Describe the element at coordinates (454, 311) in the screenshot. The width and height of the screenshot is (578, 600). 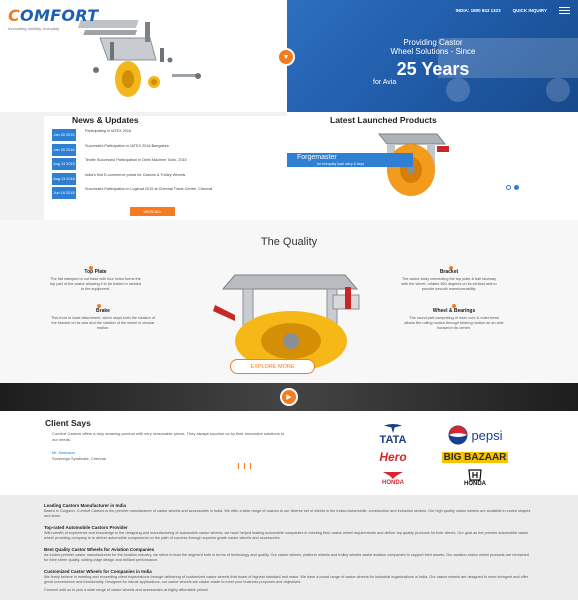
I see `feature-title: Wheel & Bearings` at that location.